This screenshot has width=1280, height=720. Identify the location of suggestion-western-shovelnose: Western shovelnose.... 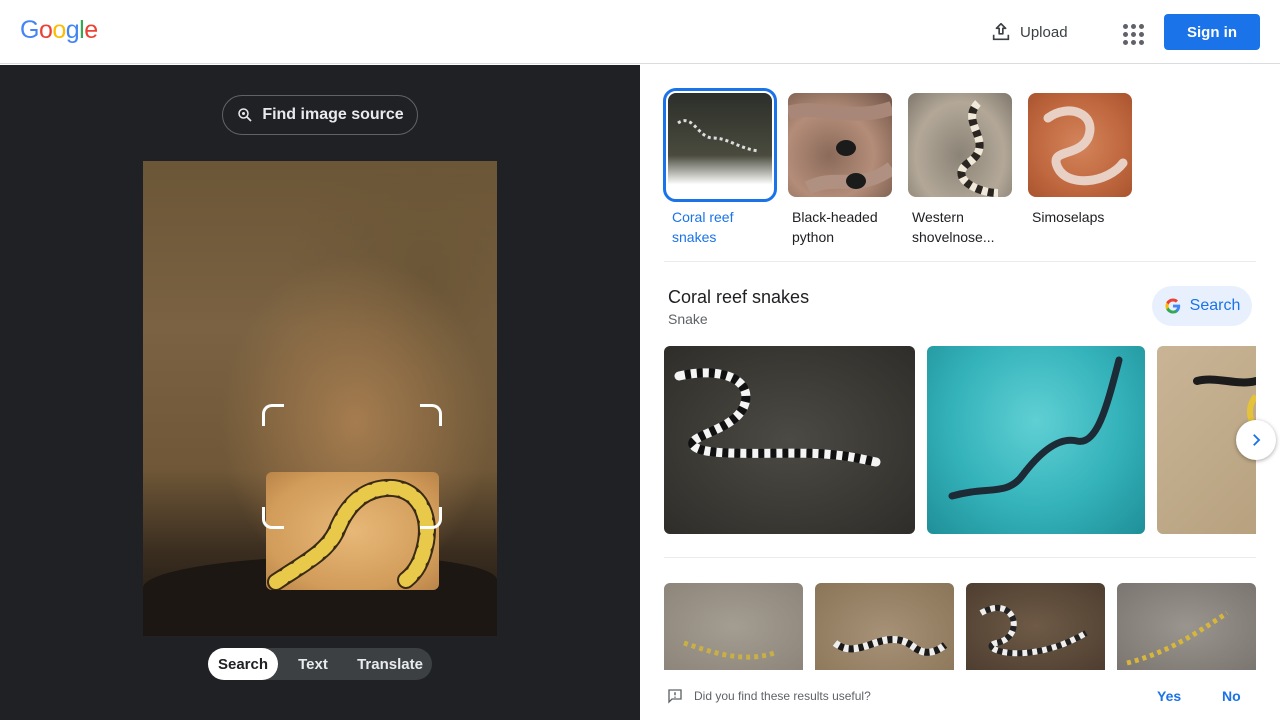
(960, 170).